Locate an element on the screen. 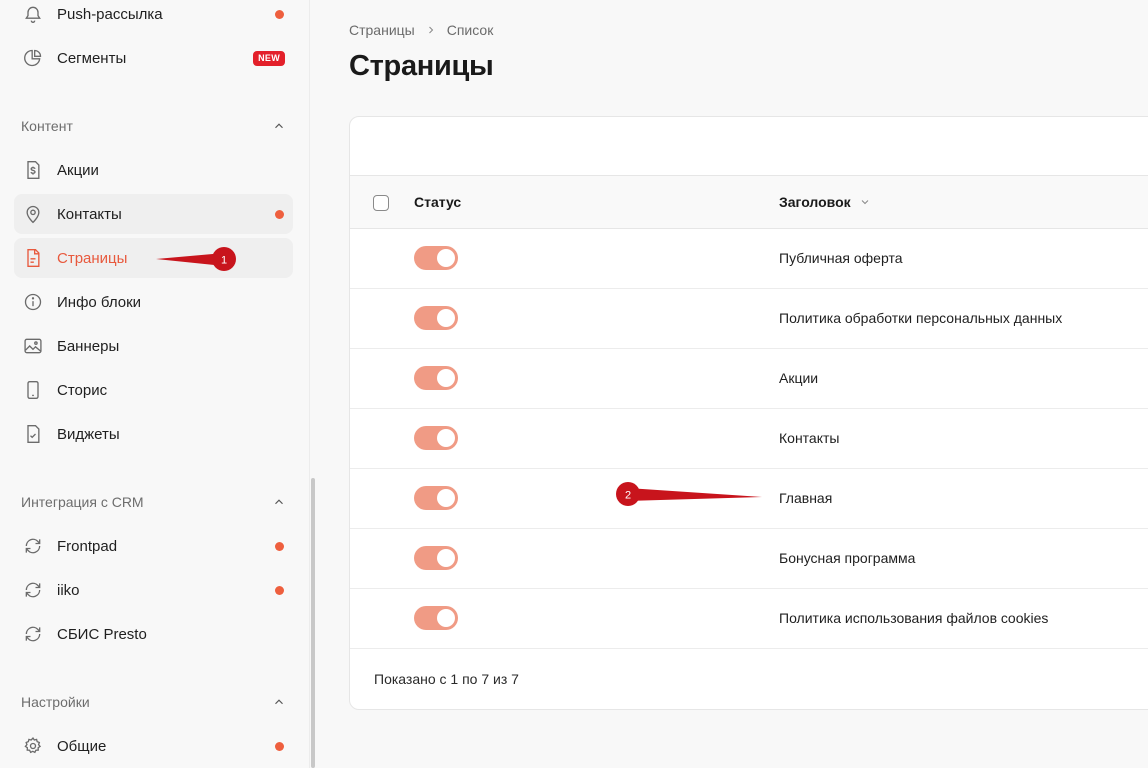 The width and height of the screenshot is (1148, 768). column-header-title: Заголовок is located at coordinates (825, 202).